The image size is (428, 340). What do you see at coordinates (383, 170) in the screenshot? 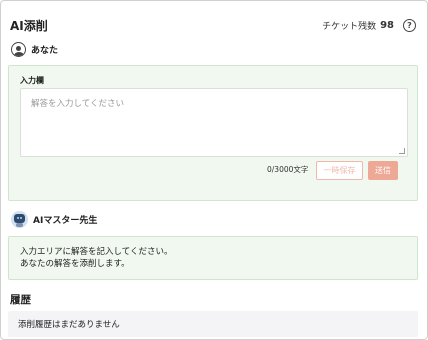
I see `send-button: 送信` at bounding box center [383, 170].